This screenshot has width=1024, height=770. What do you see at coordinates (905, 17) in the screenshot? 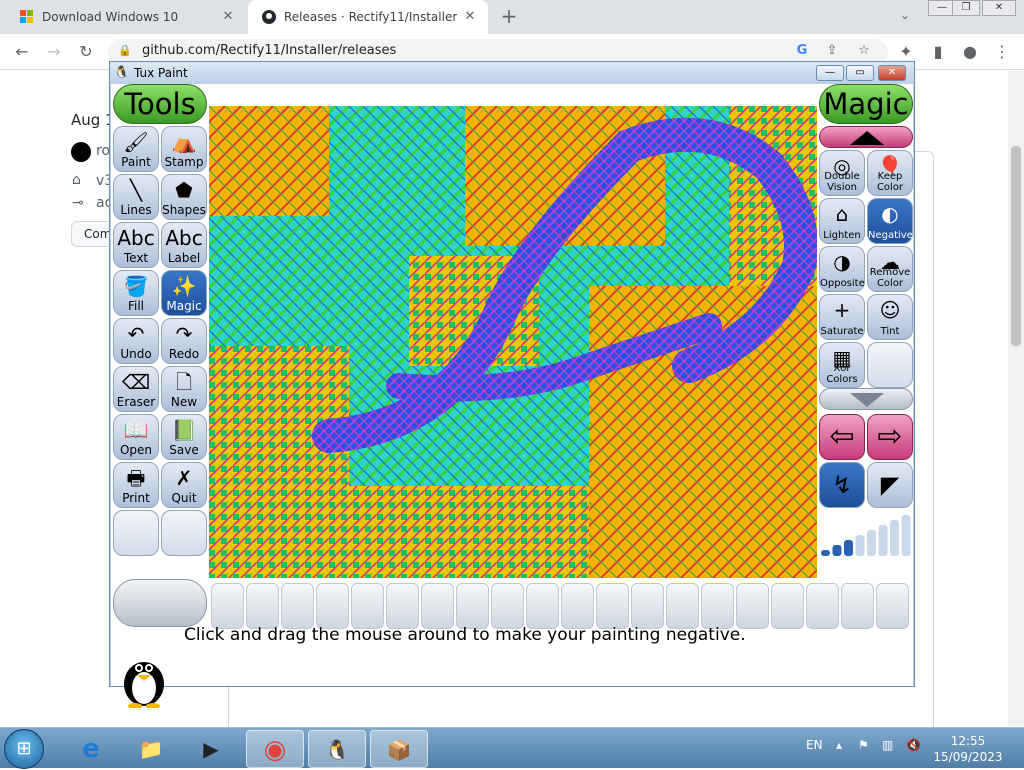
I see `tab-search-chevron-icon: ⌄` at bounding box center [905, 17].